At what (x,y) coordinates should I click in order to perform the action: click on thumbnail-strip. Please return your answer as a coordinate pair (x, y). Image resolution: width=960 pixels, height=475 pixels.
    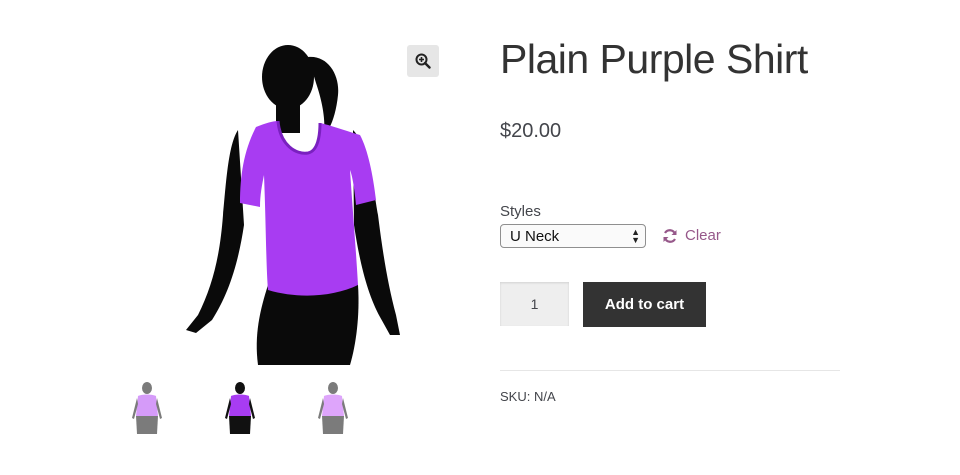
    Looking at the image, I should click on (287, 410).